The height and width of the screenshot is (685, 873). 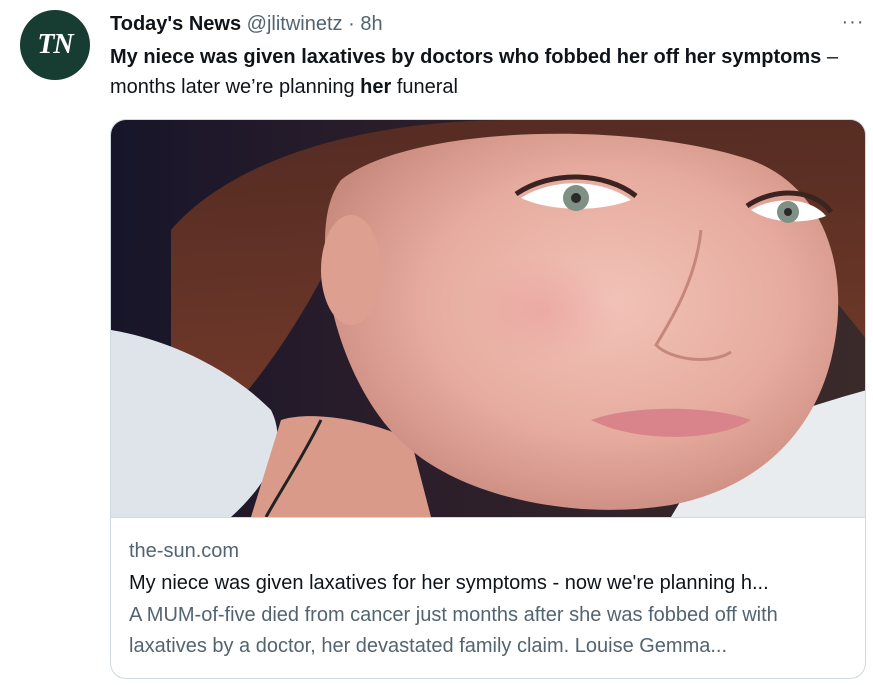 I want to click on card-domain: the-sun.com, so click(x=184, y=551).